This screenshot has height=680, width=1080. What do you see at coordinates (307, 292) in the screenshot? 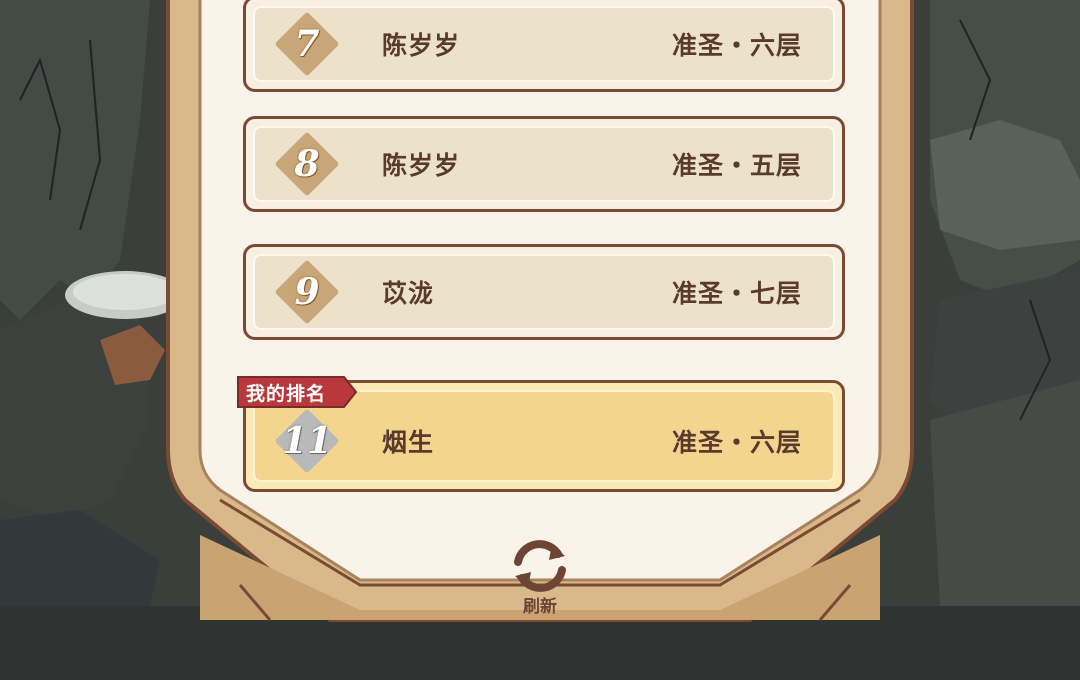
I see `rank-number: 9` at bounding box center [307, 292].